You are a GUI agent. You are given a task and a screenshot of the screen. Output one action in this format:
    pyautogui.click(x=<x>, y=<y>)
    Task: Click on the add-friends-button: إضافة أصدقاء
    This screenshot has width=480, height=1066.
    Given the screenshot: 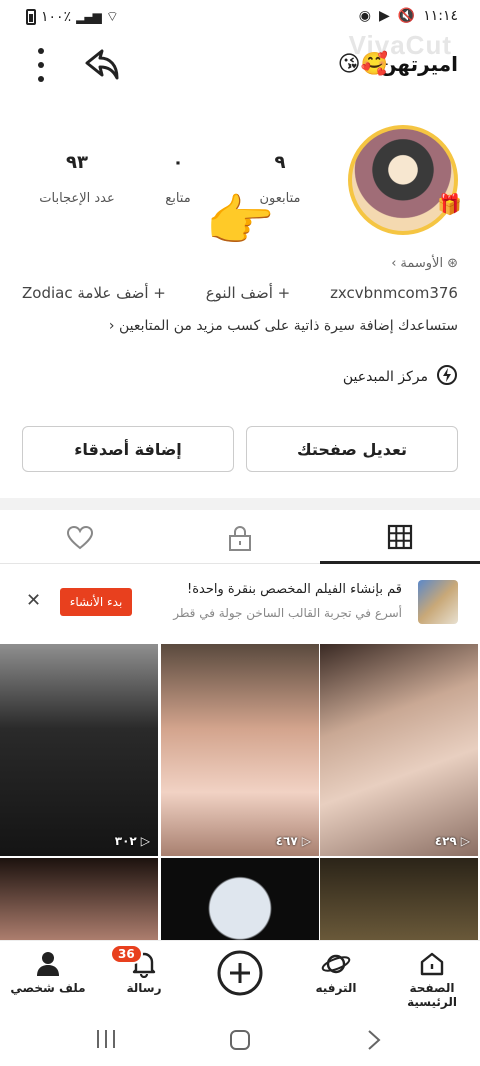 What is the action you would take?
    pyautogui.click(x=128, y=449)
    